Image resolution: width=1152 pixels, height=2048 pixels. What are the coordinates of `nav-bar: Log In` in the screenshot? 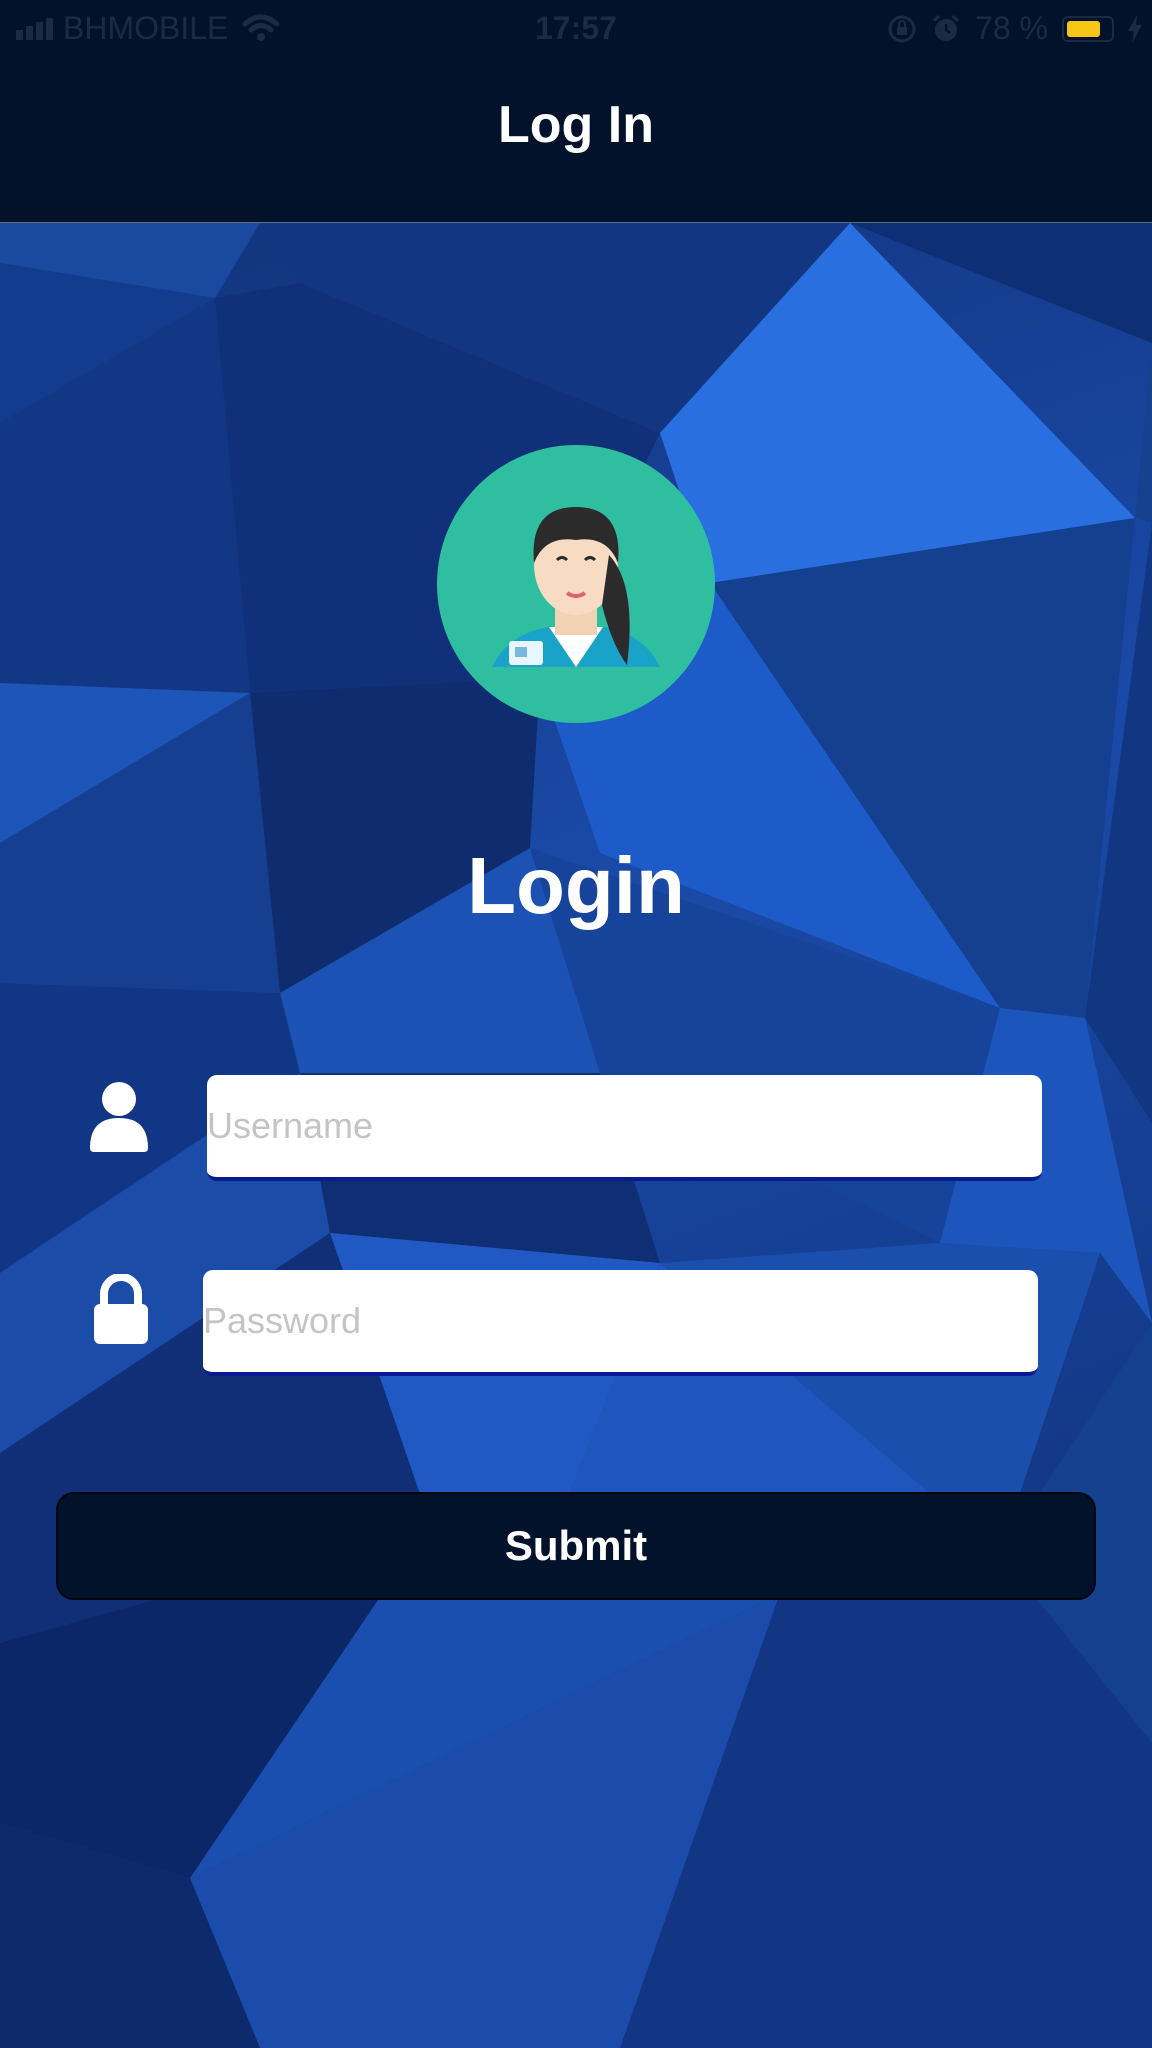 It's located at (576, 140).